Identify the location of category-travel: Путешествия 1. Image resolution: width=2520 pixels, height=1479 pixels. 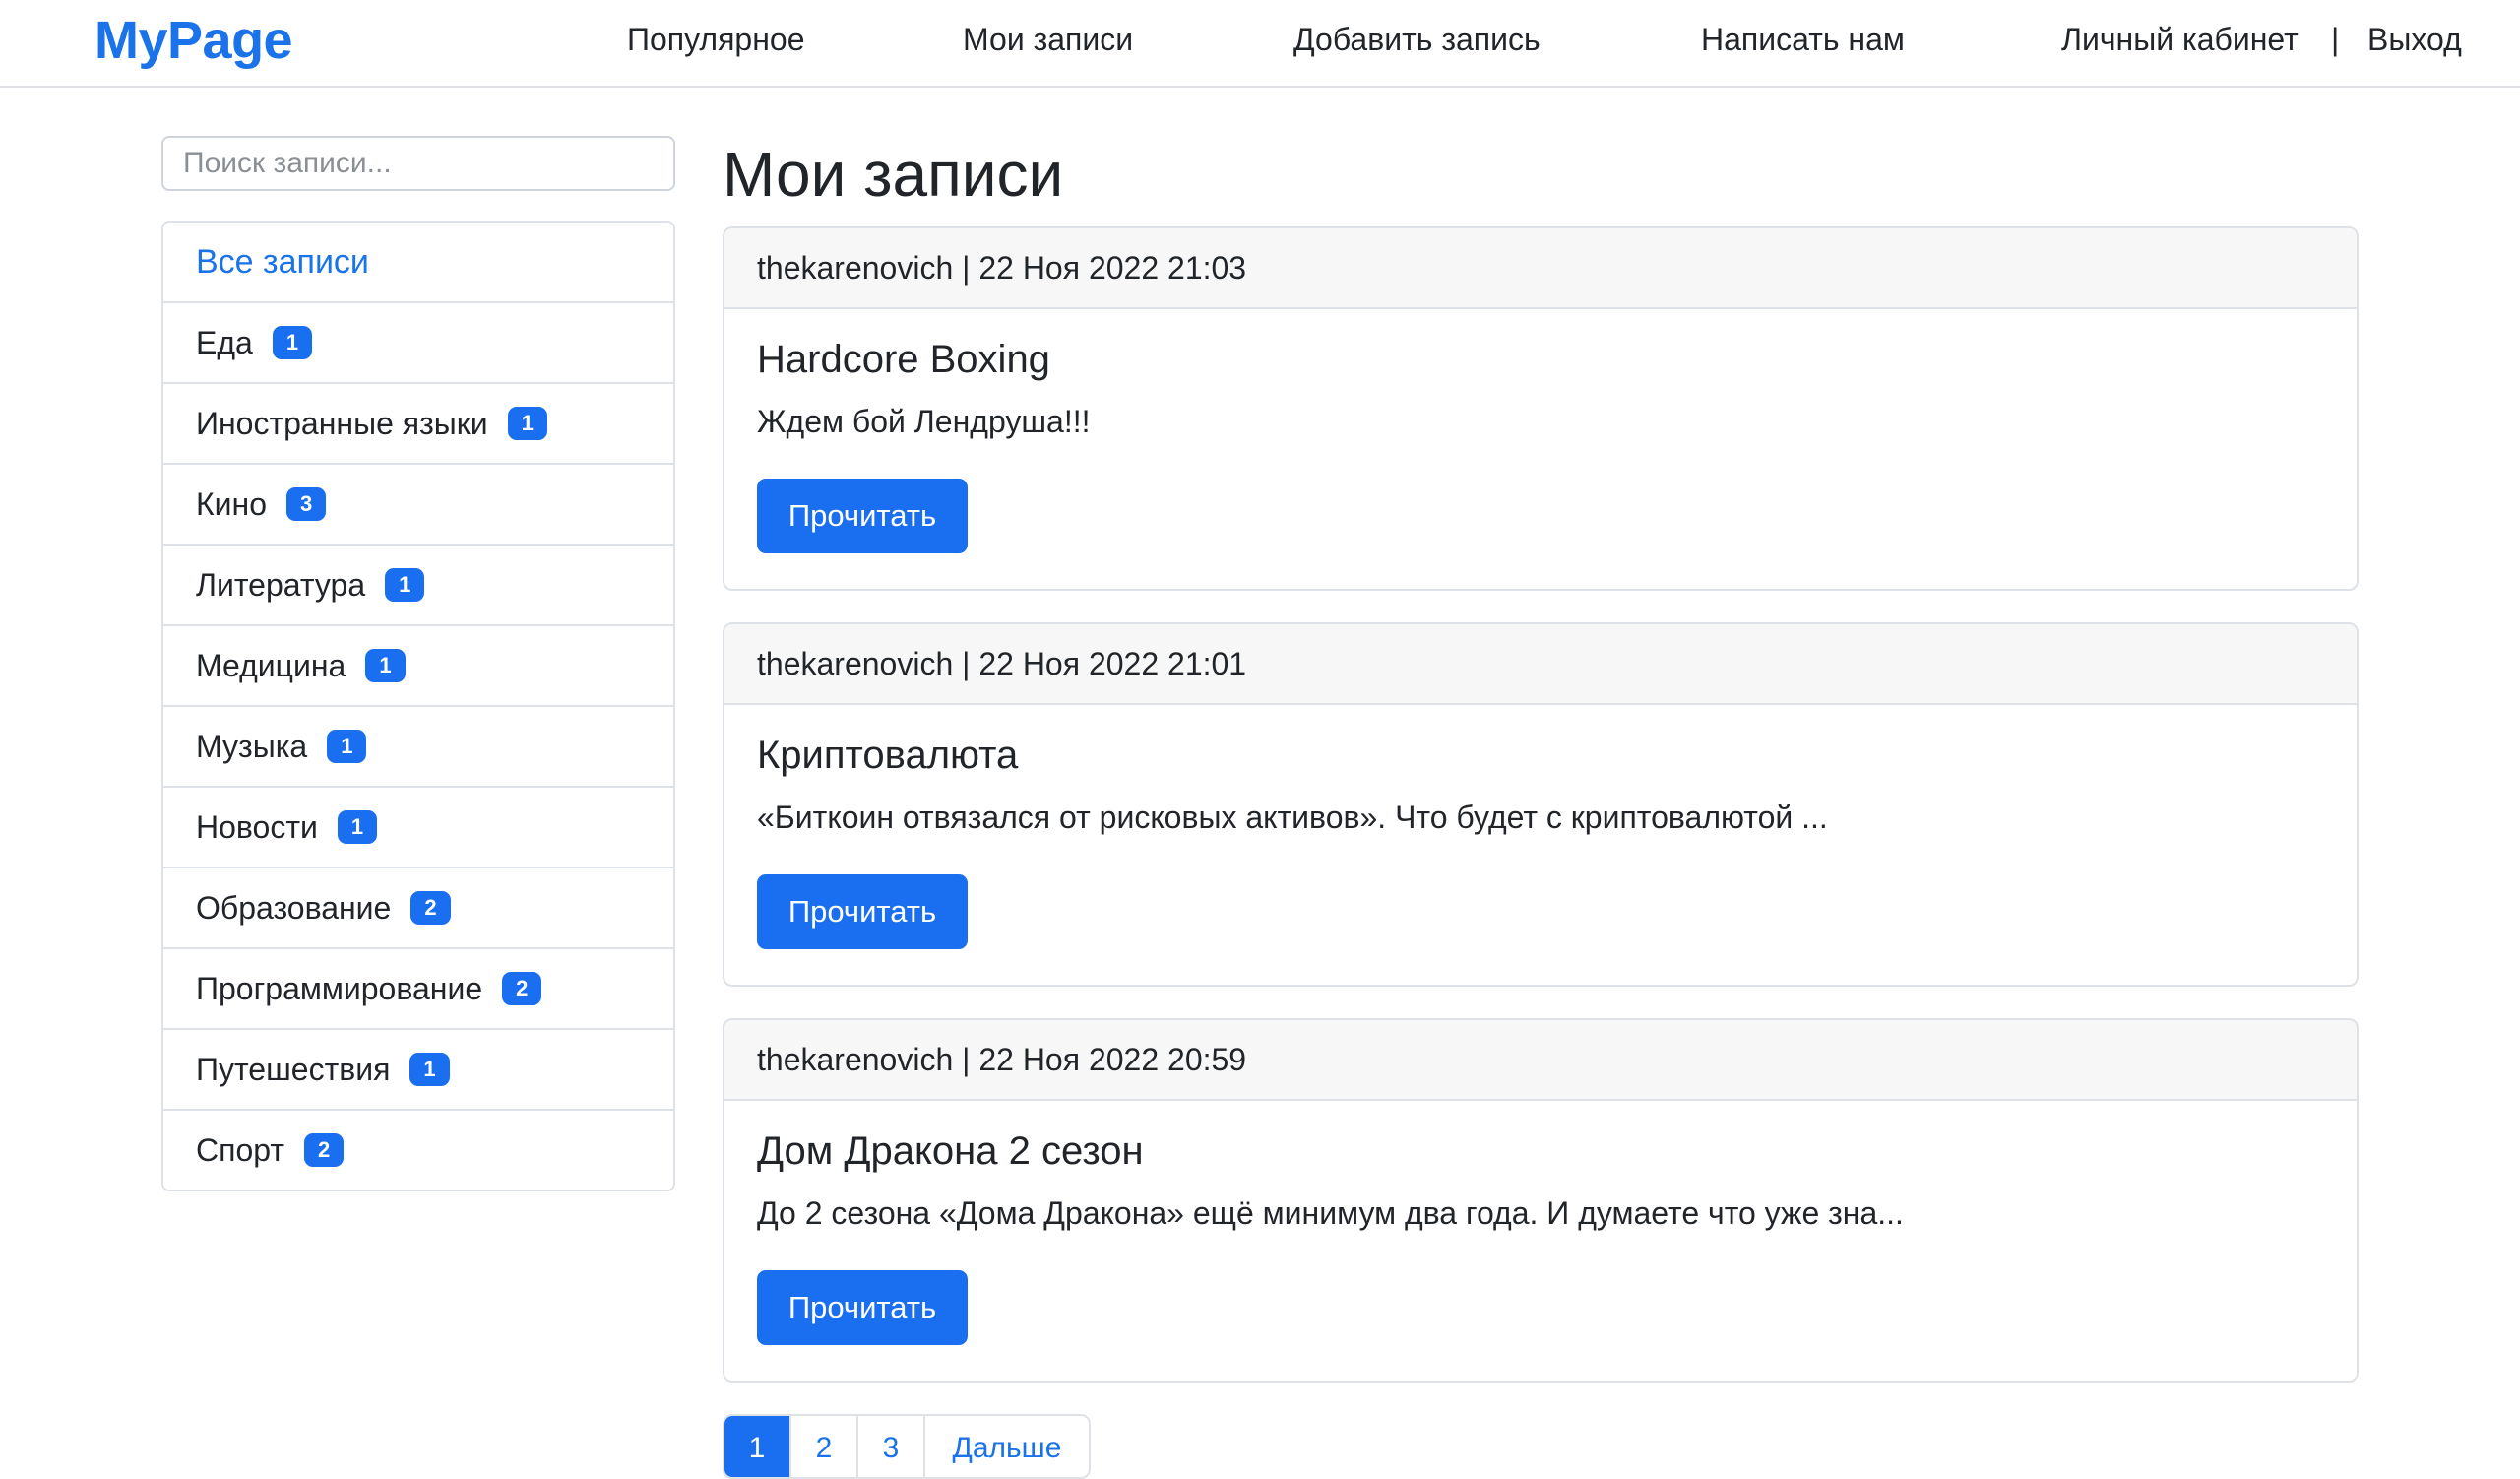
(418, 1068).